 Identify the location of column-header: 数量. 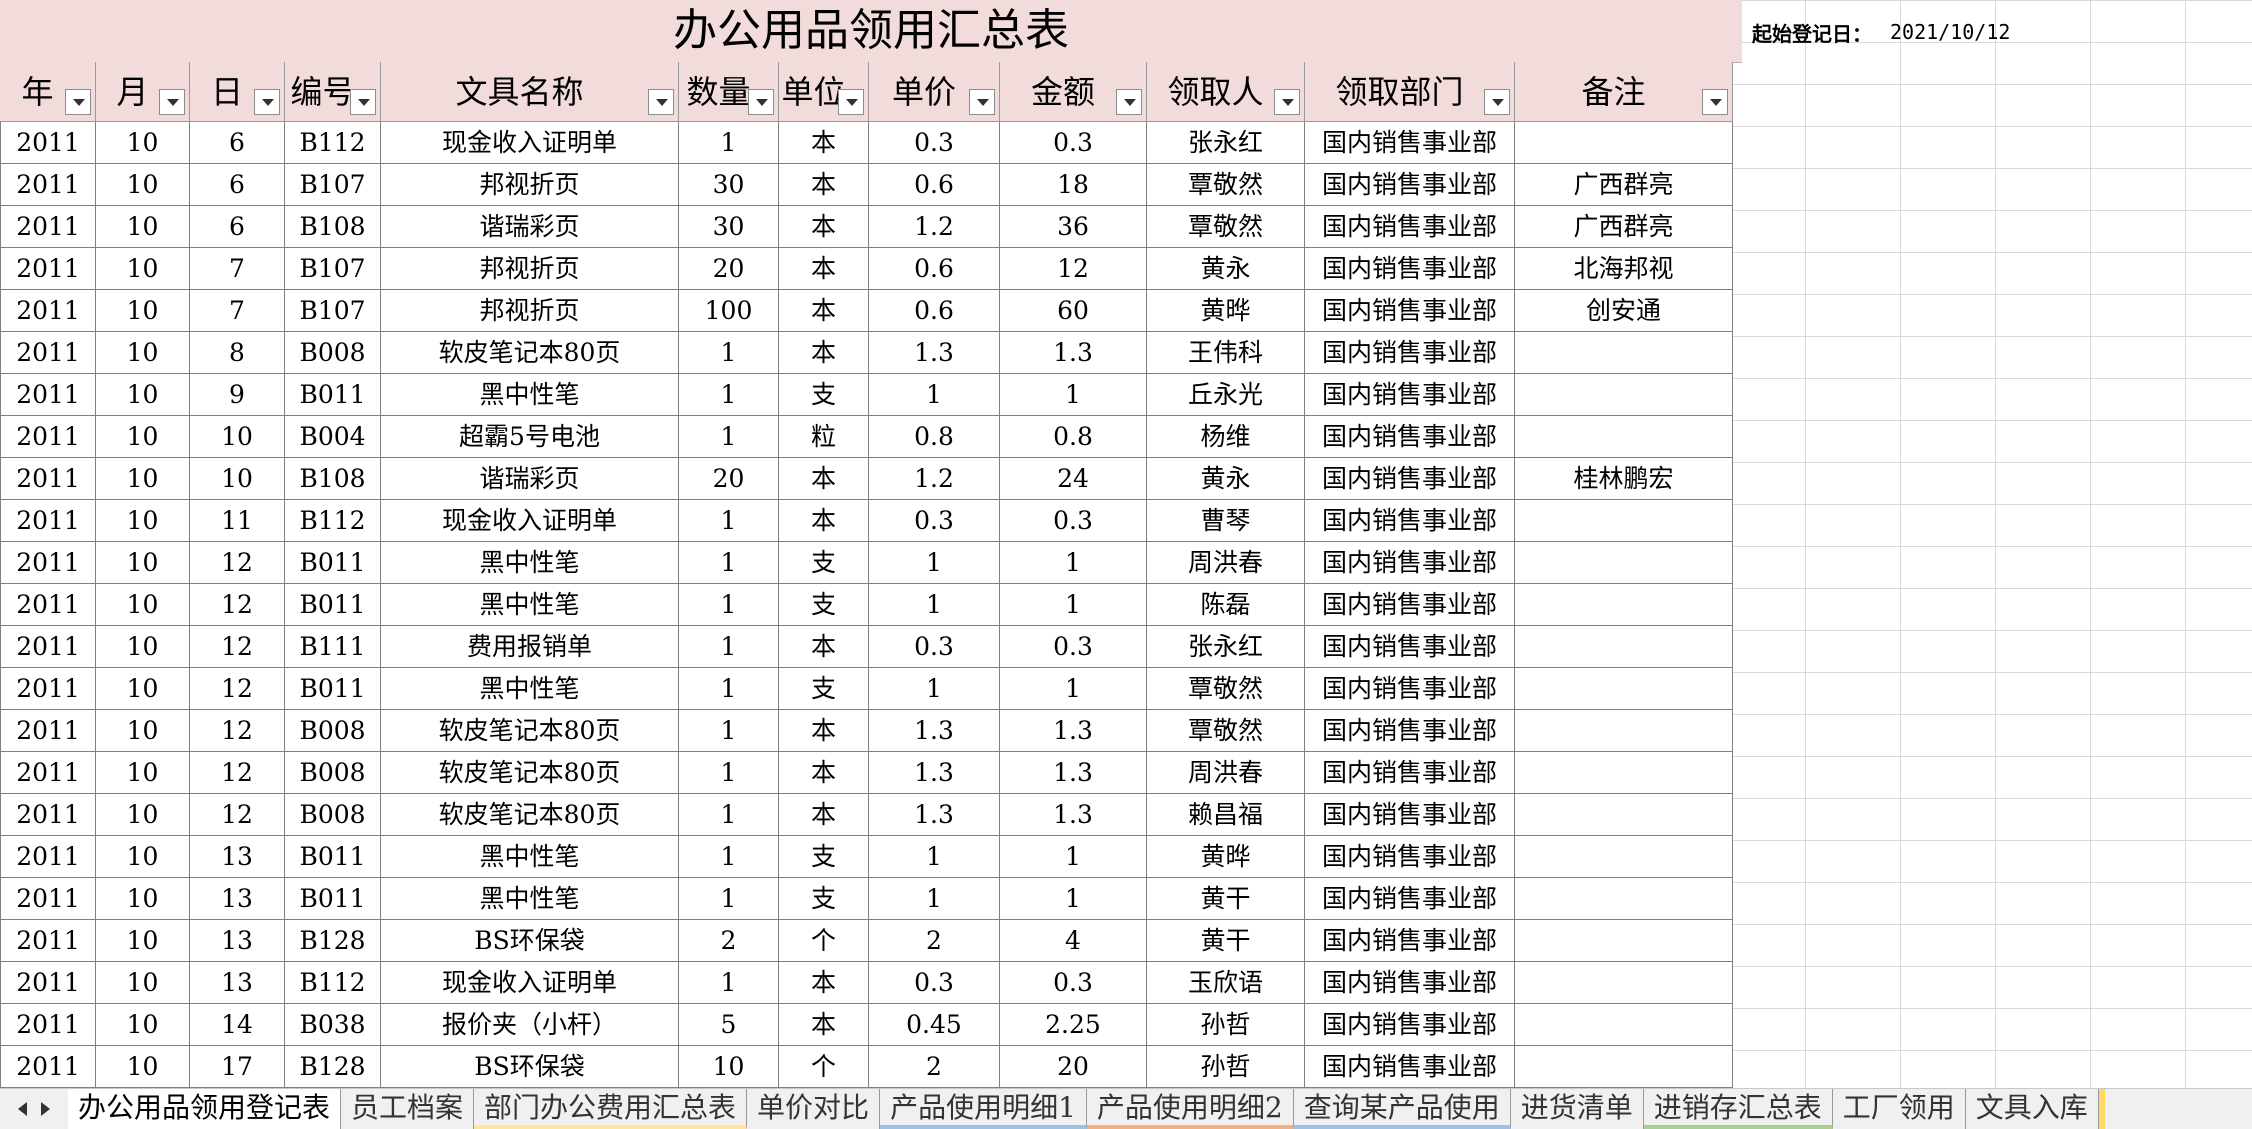
(729, 92).